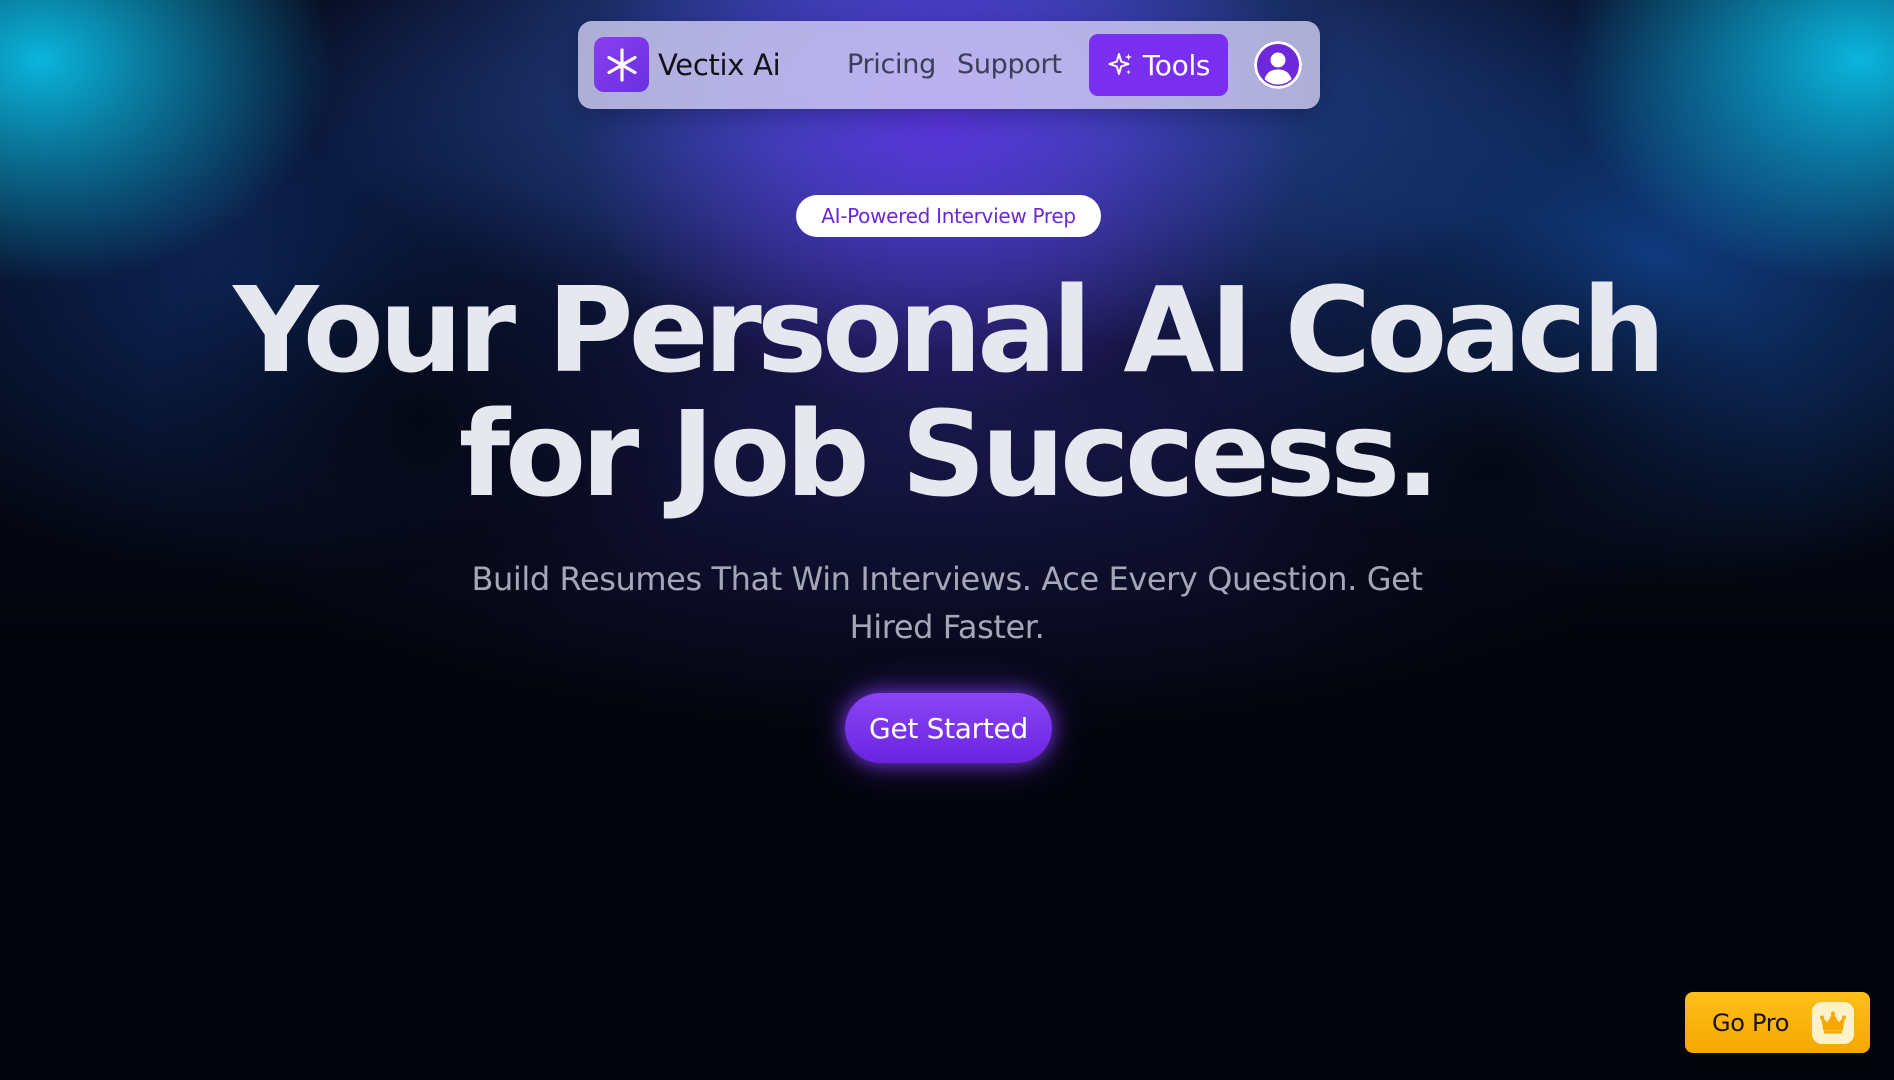 The height and width of the screenshot is (1080, 1894). Describe the element at coordinates (621, 64) in the screenshot. I see `asterisk-icon` at that location.